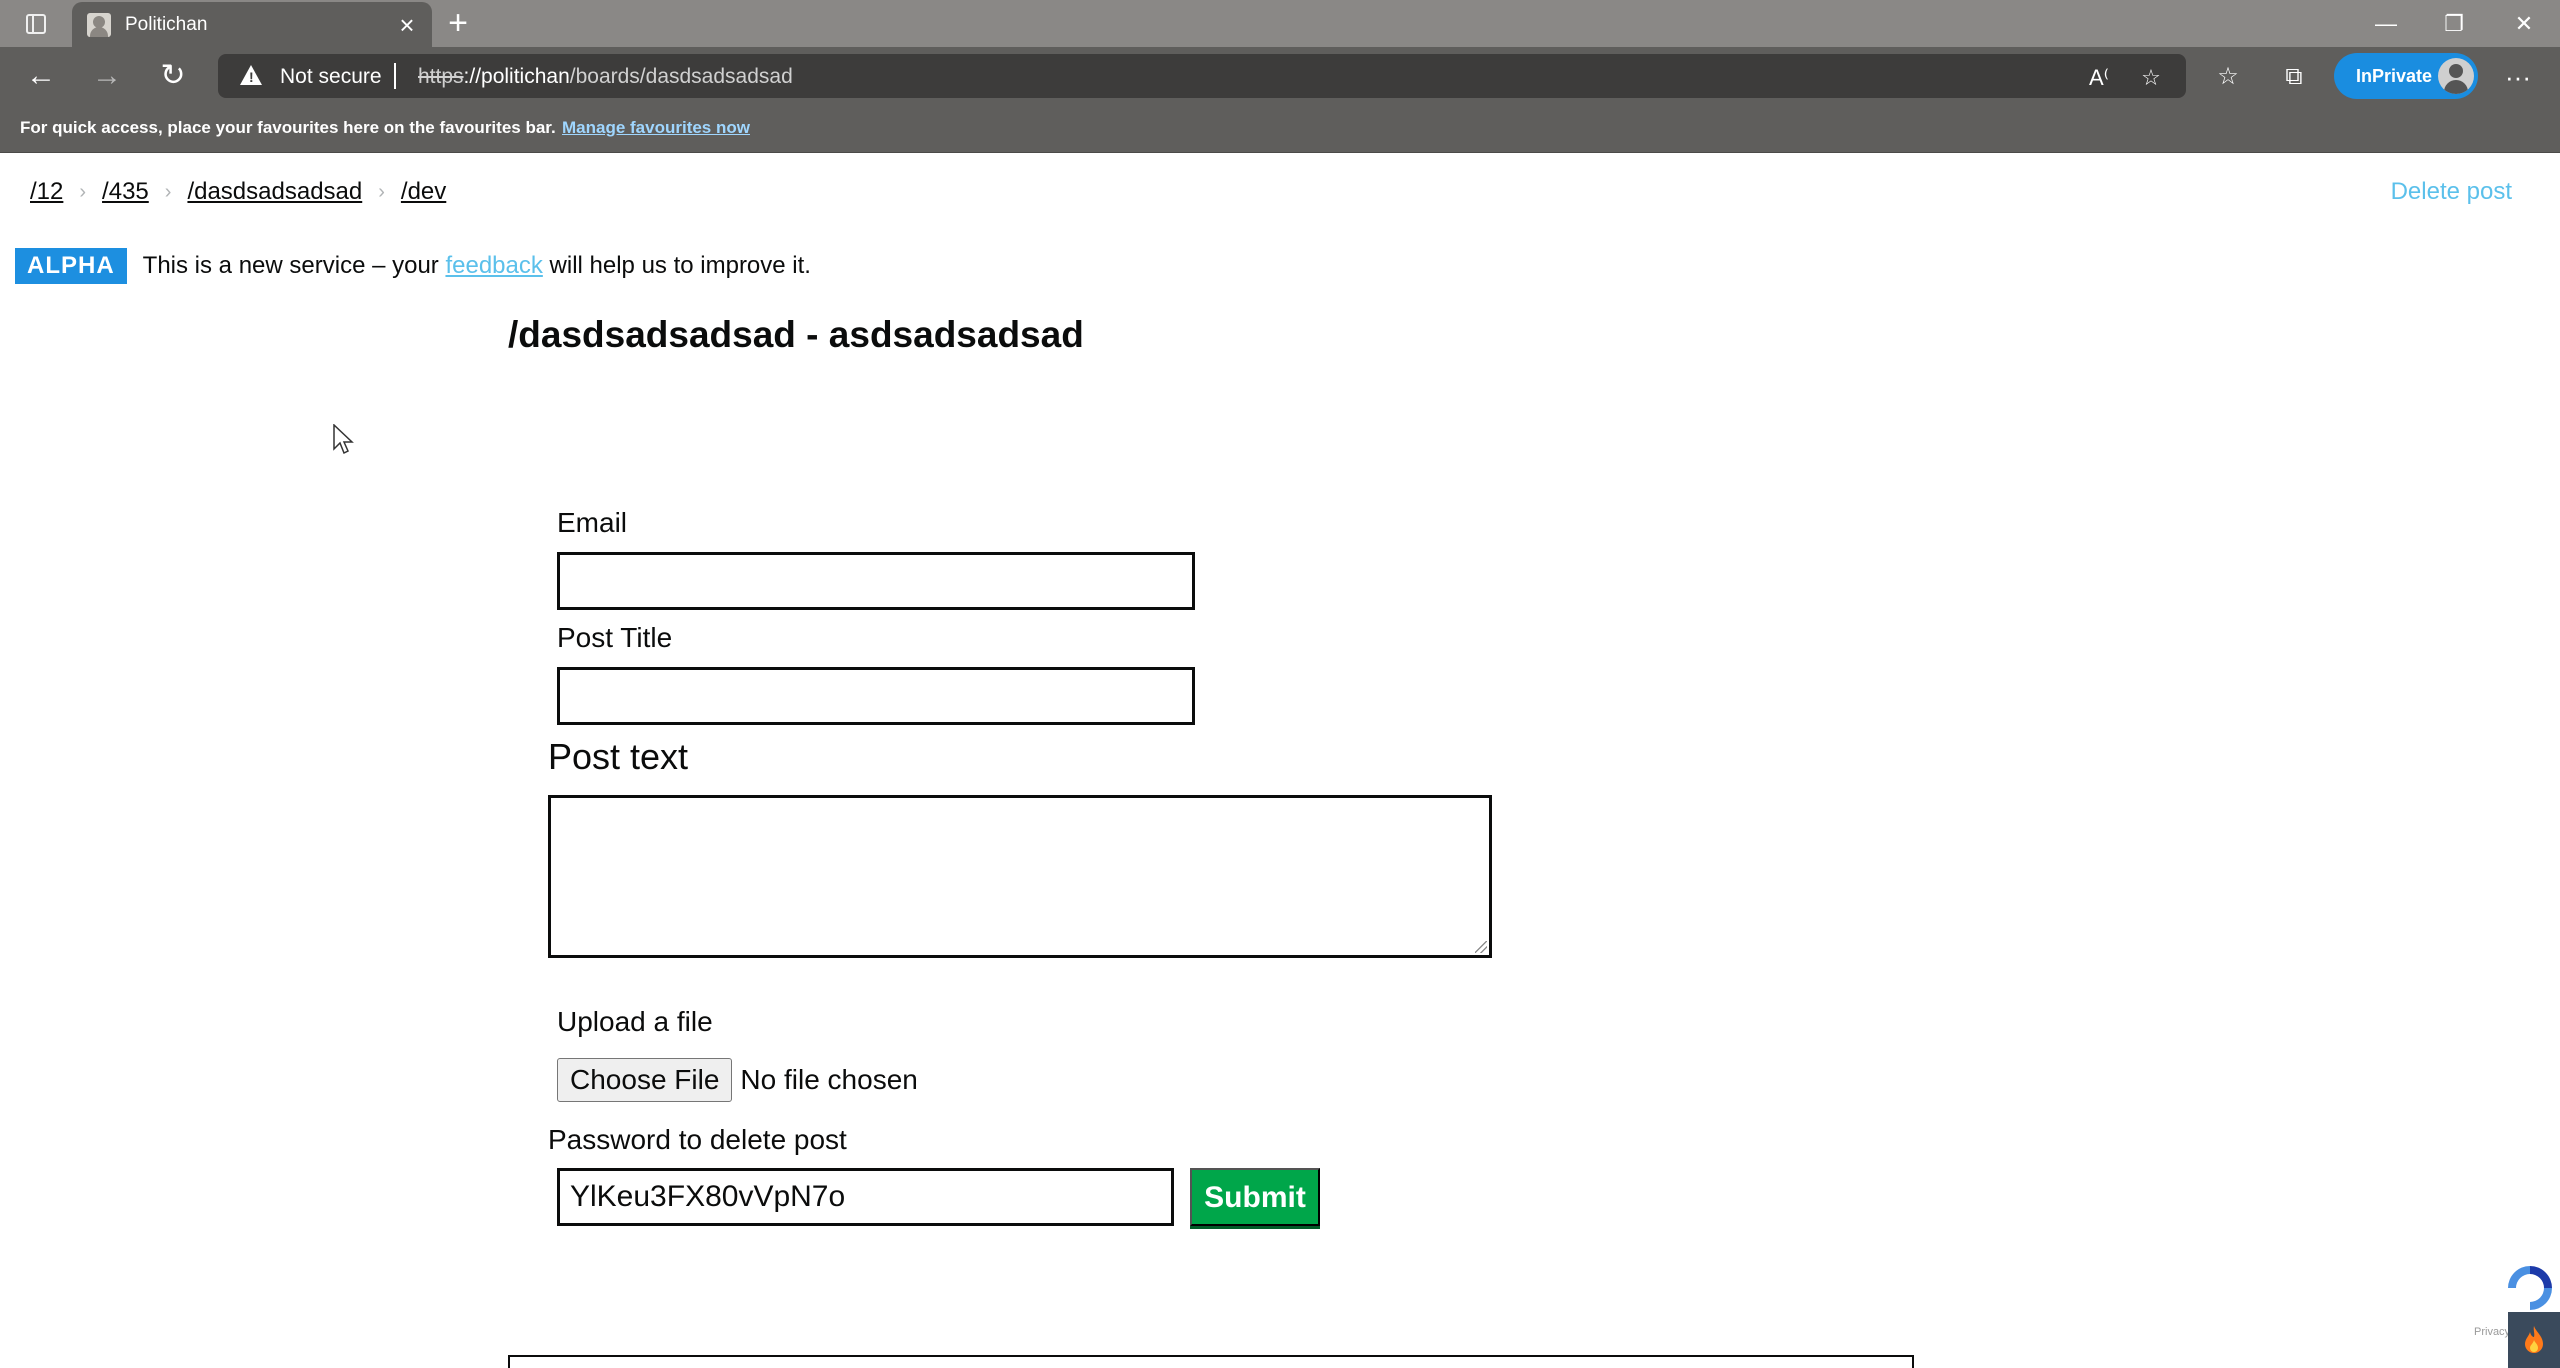 The height and width of the screenshot is (1368, 2560). What do you see at coordinates (2151, 78) in the screenshot?
I see `add-favourite-icon: ☆` at bounding box center [2151, 78].